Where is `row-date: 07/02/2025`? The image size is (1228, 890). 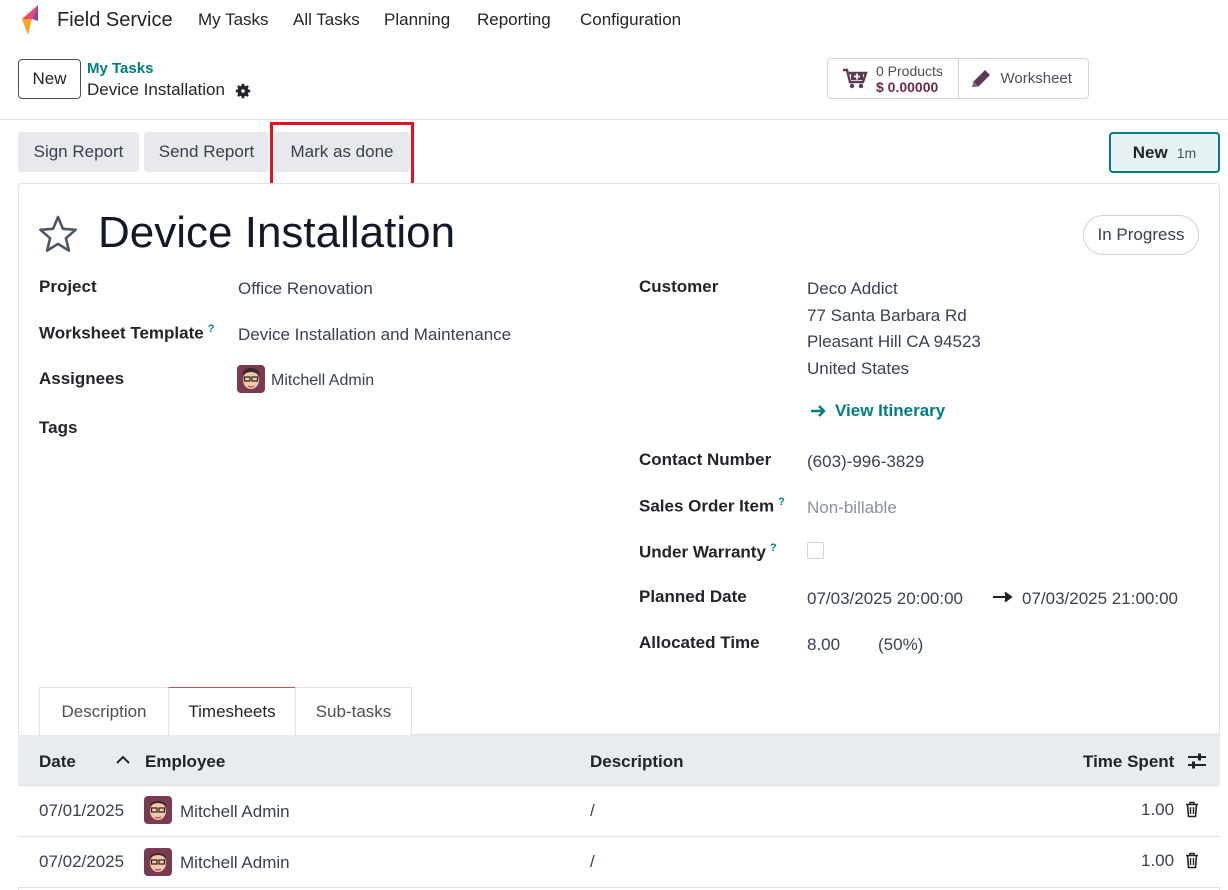 row-date: 07/02/2025 is located at coordinates (82, 861).